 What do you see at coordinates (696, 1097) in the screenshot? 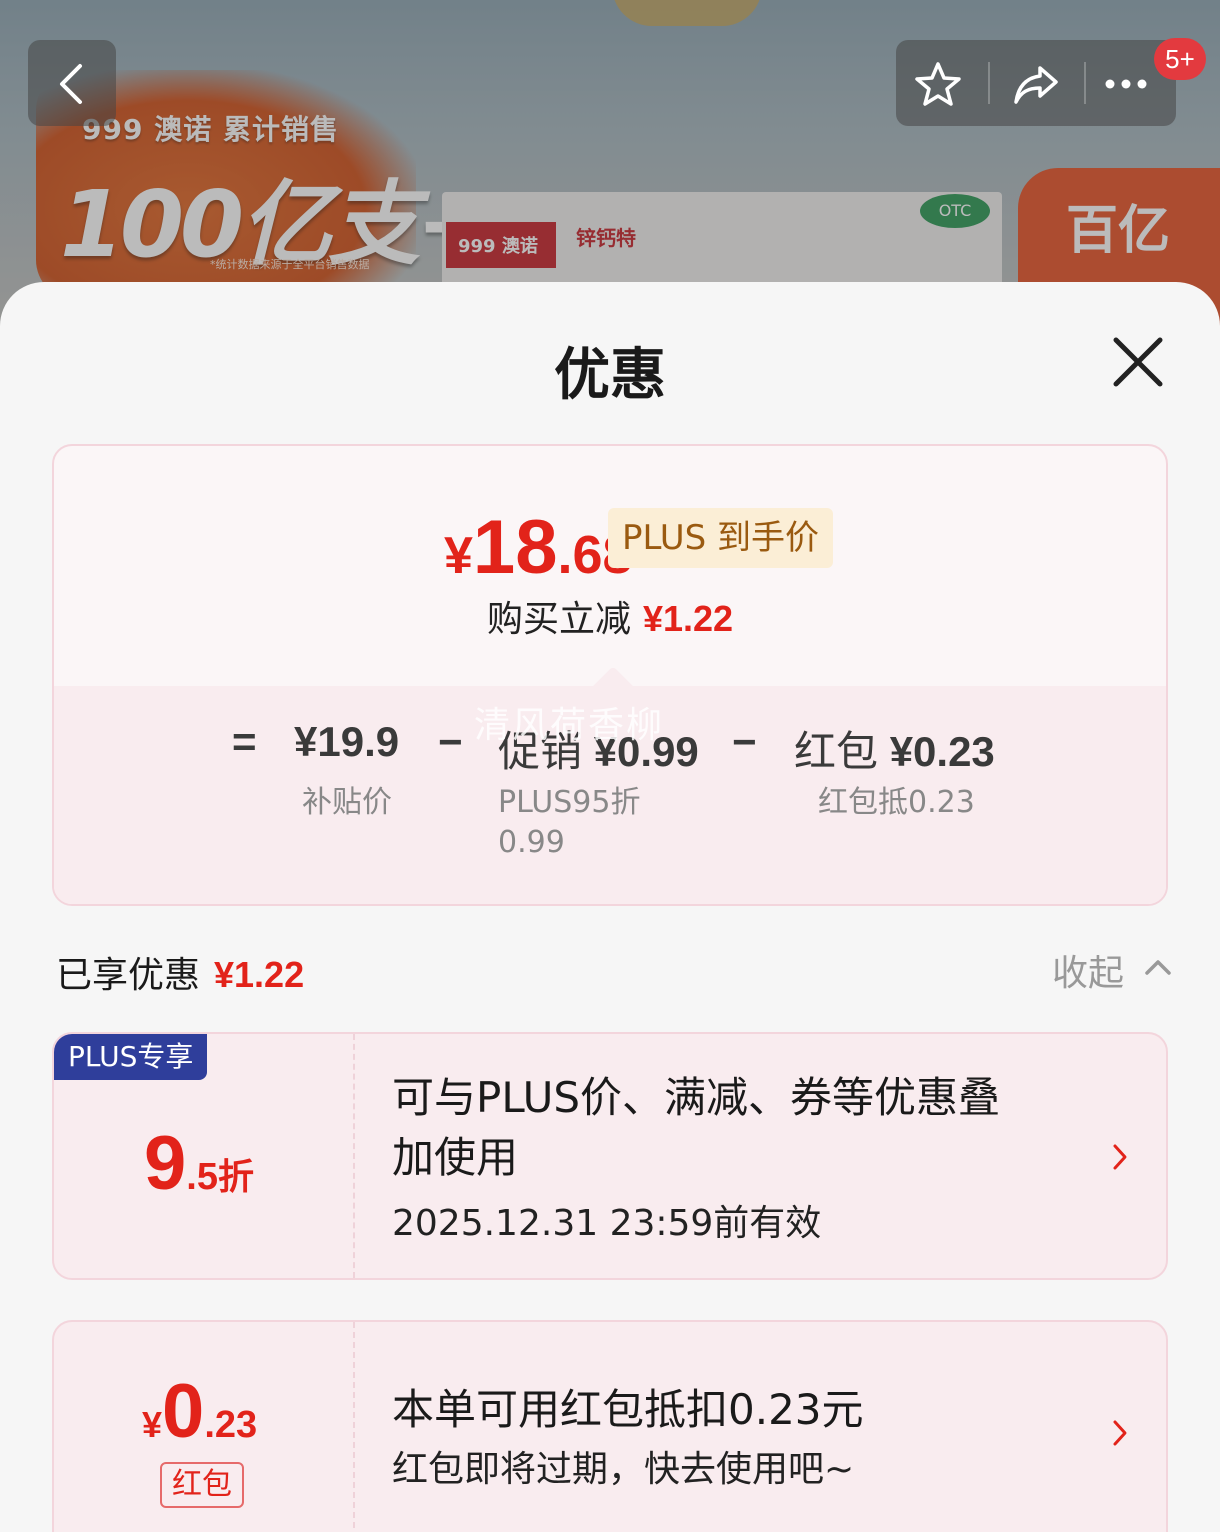
I see `coupon-desc-line1: 可与PLUS价、满减、券等优惠叠` at bounding box center [696, 1097].